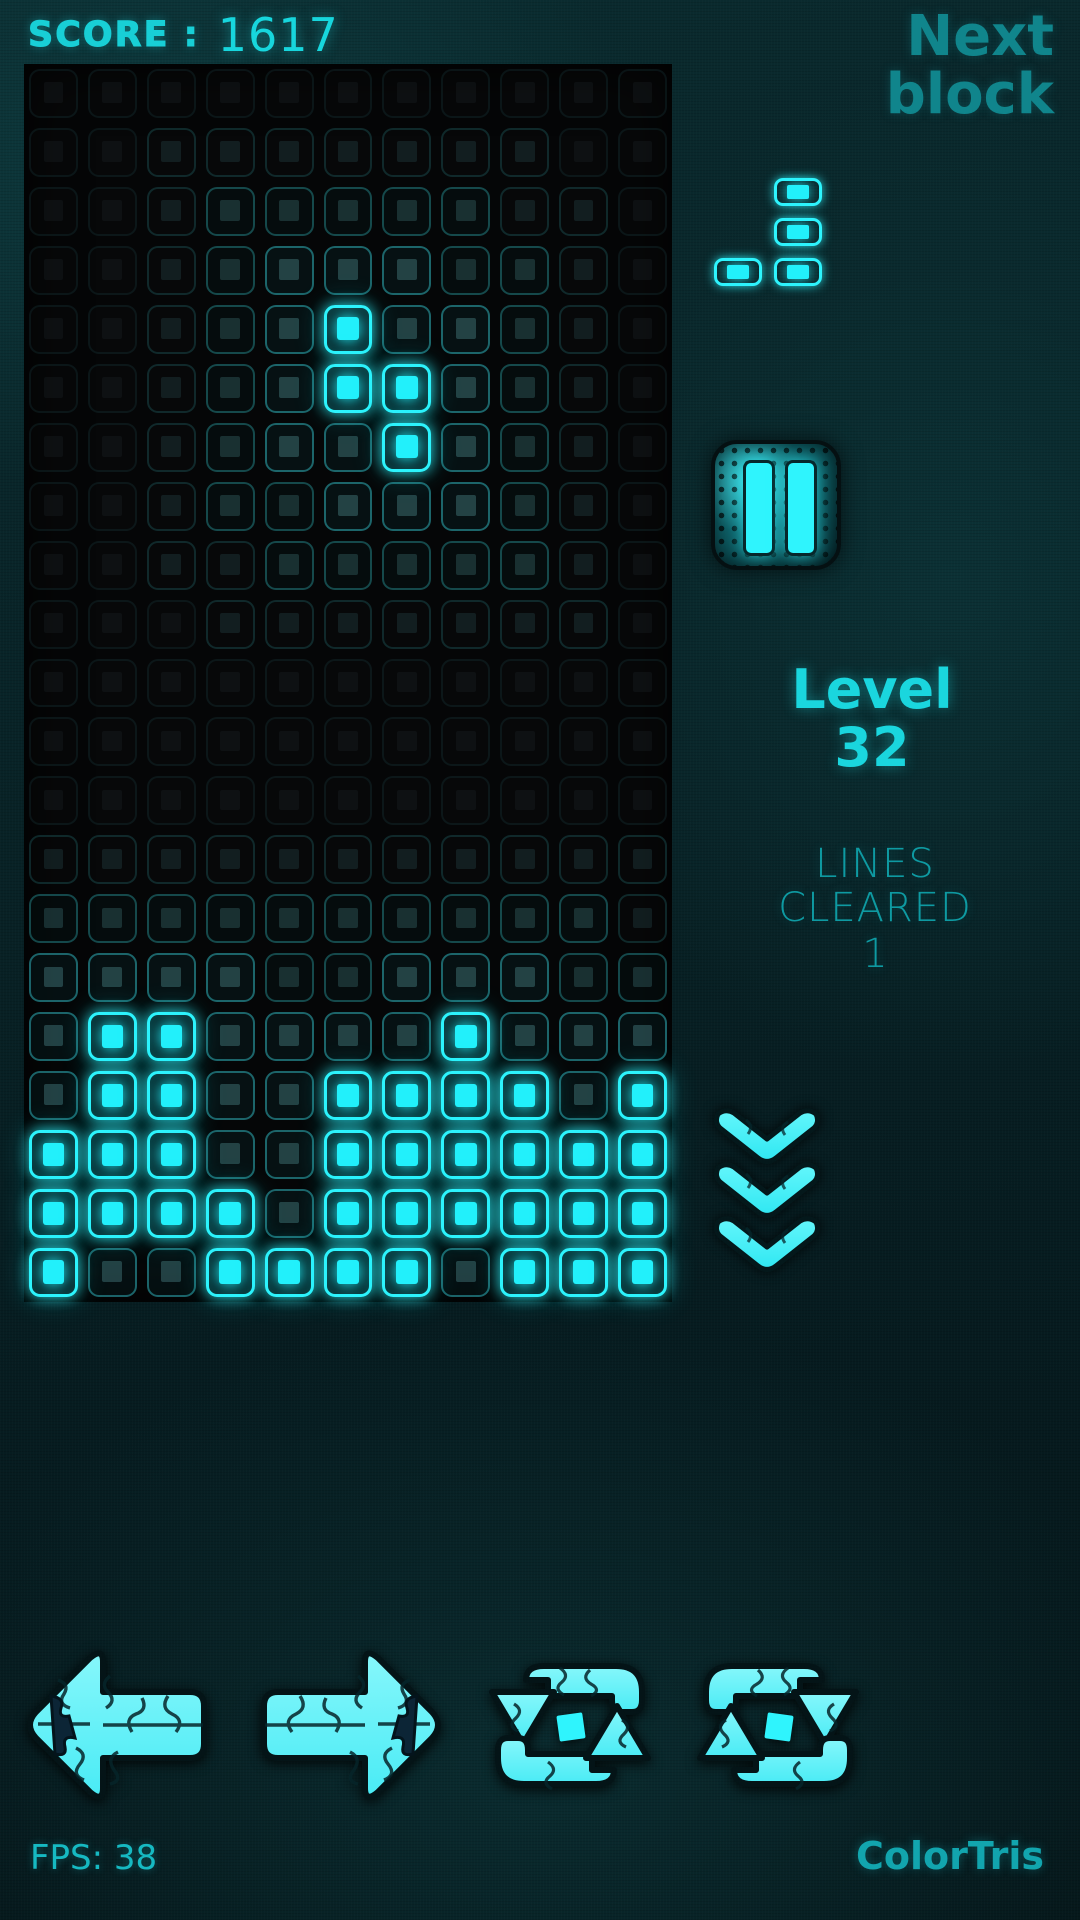  I want to click on soft-drop-button, so click(773, 1198).